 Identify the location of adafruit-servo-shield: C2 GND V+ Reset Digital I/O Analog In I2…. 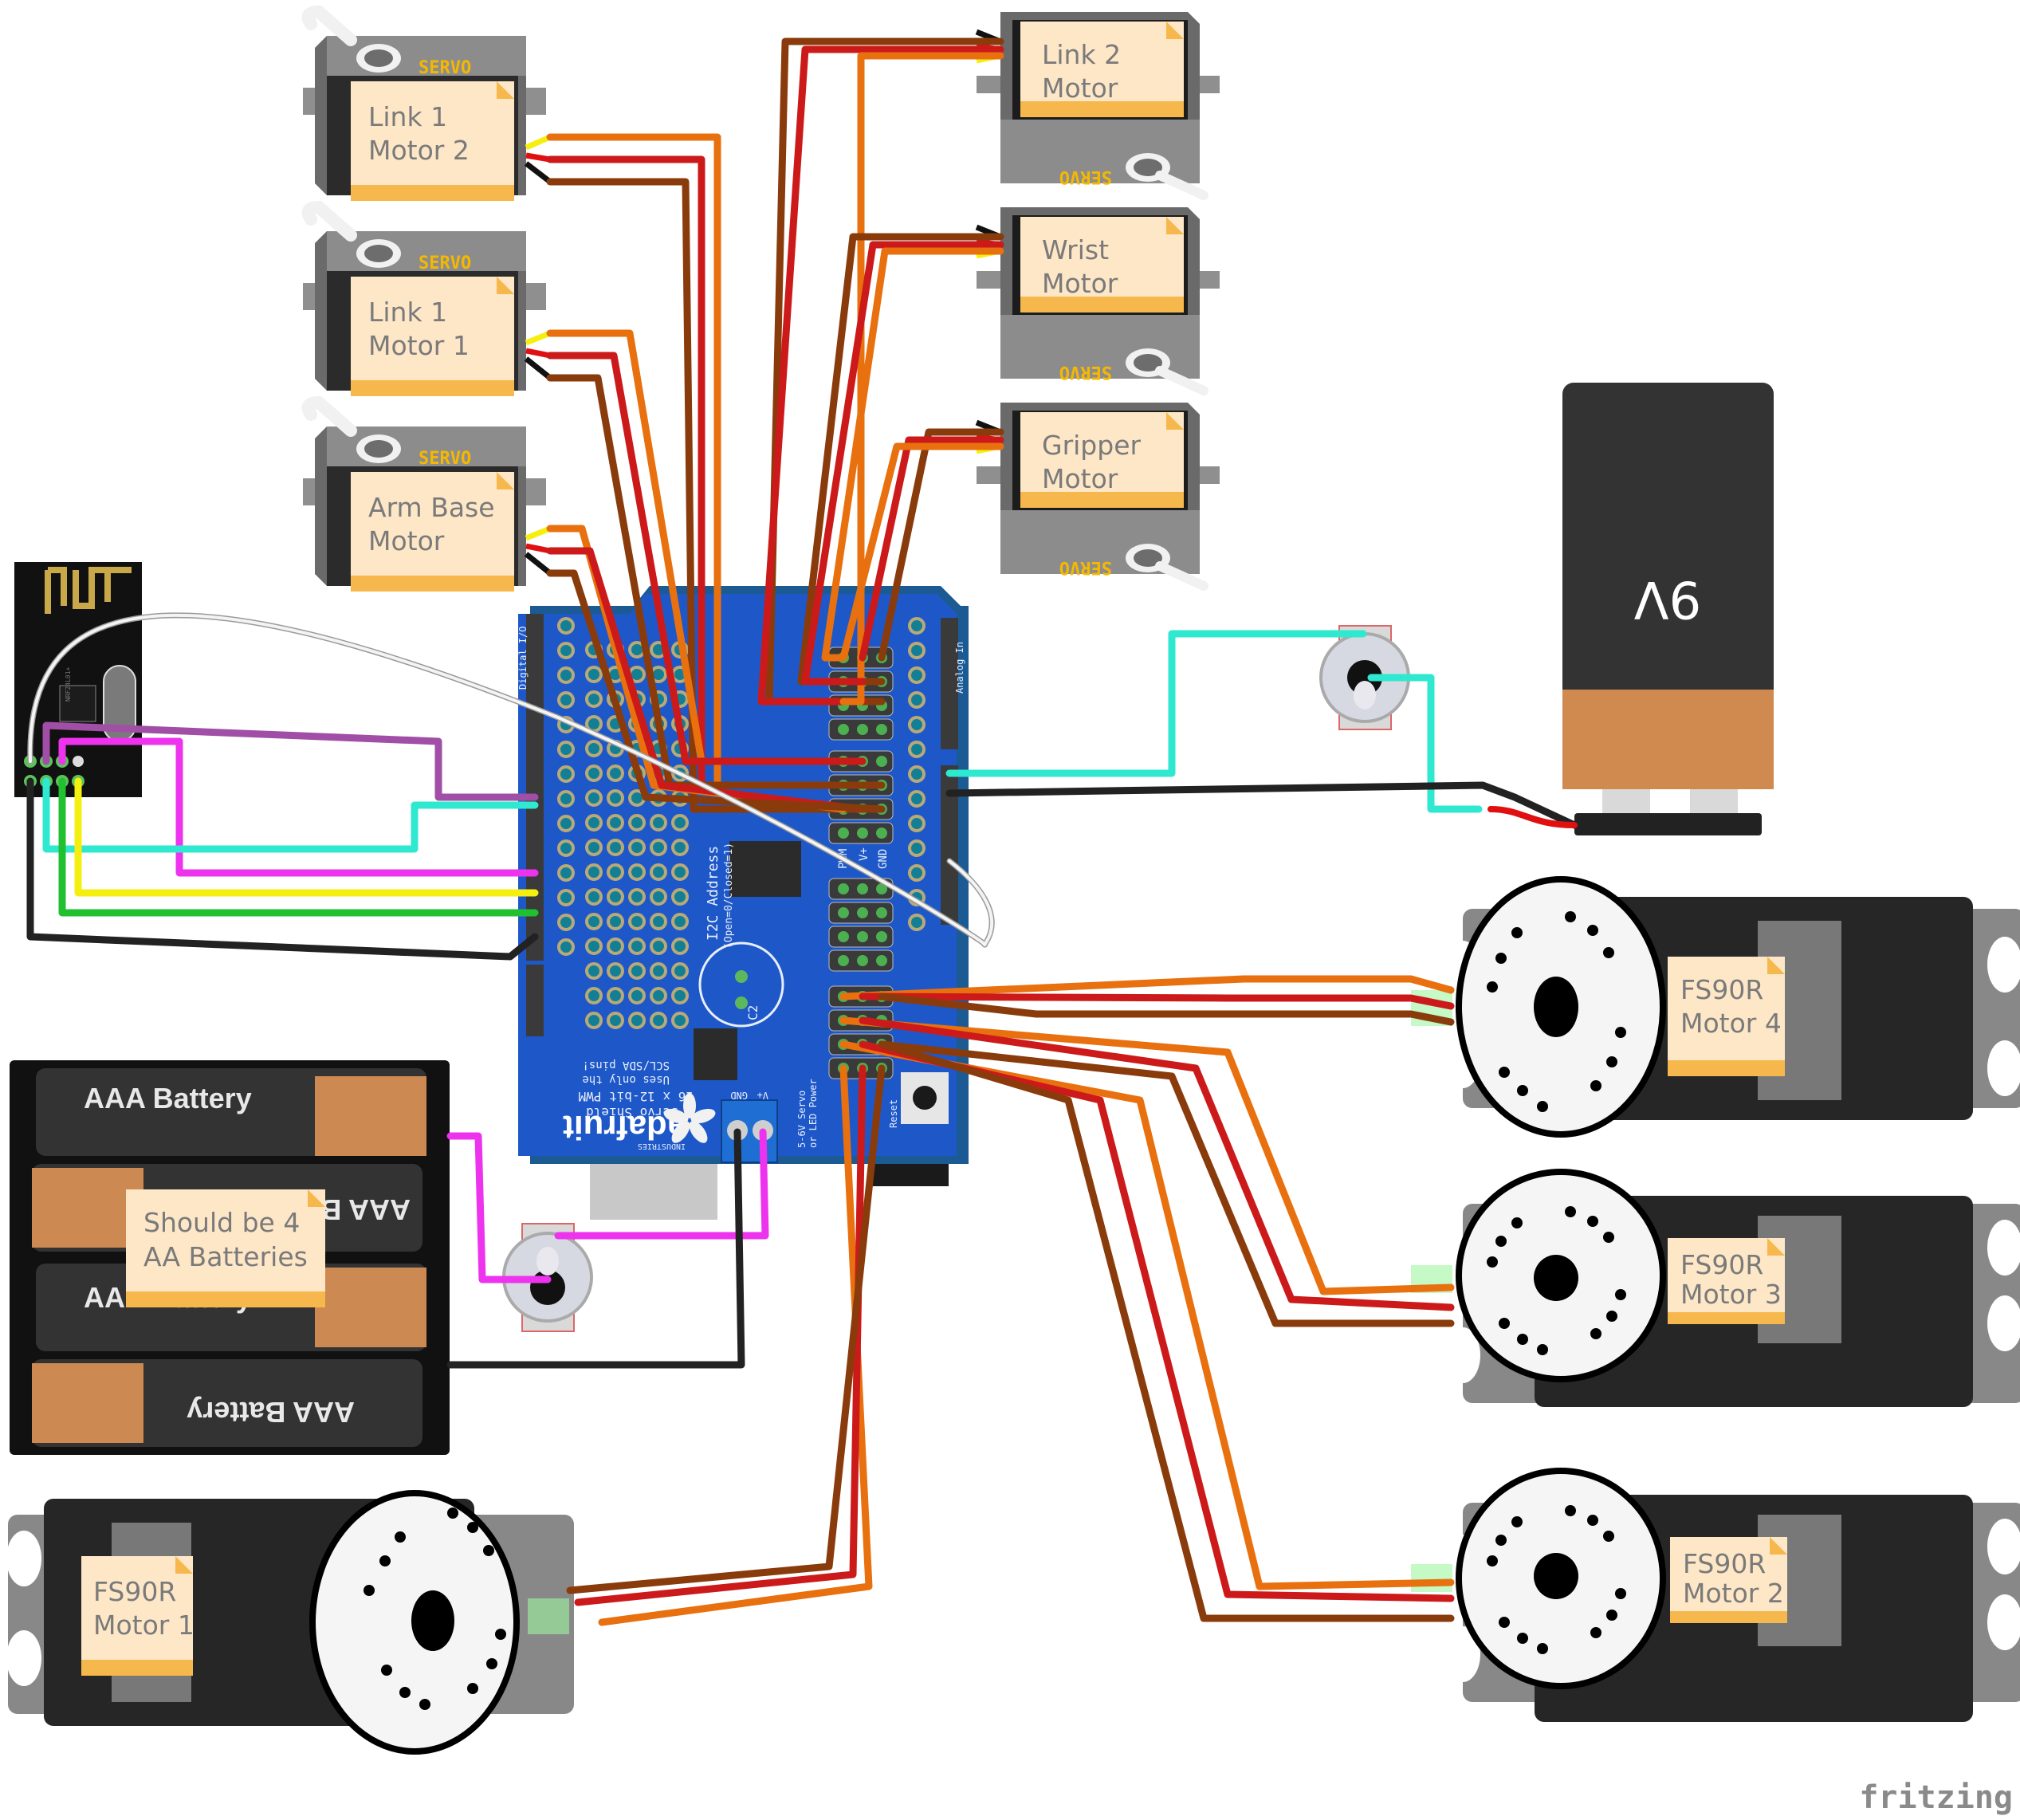
(743, 903).